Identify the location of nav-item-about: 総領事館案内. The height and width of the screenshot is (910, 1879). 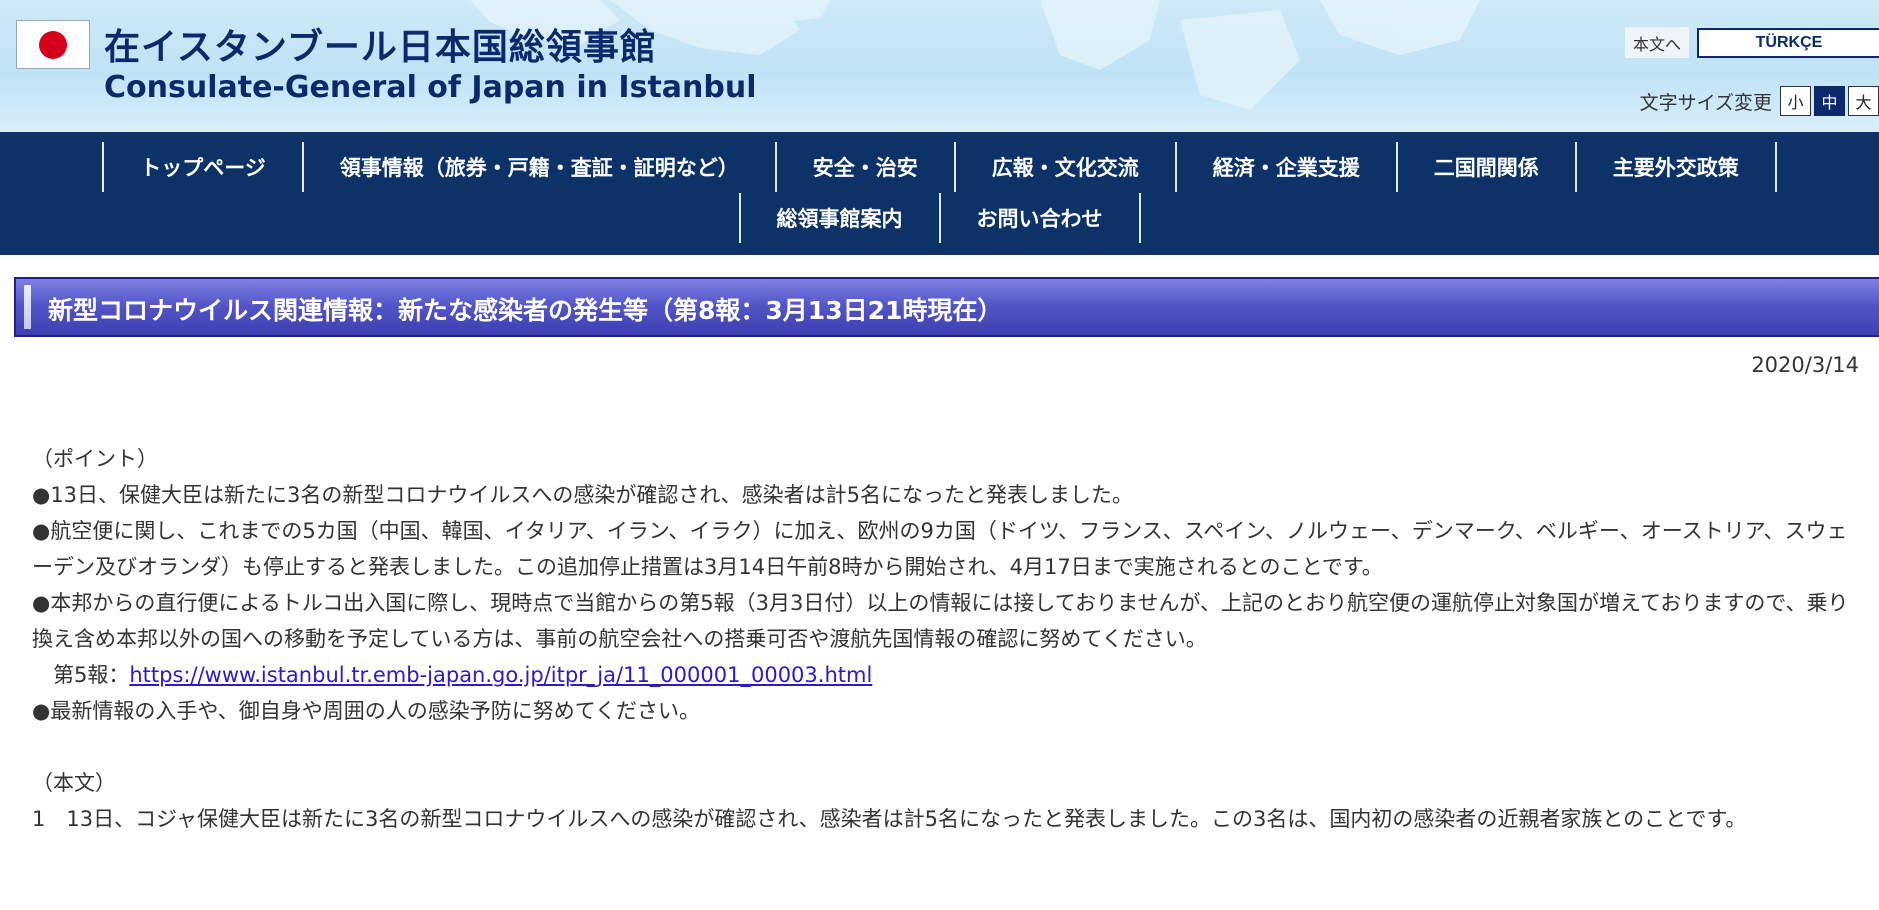
(838, 218).